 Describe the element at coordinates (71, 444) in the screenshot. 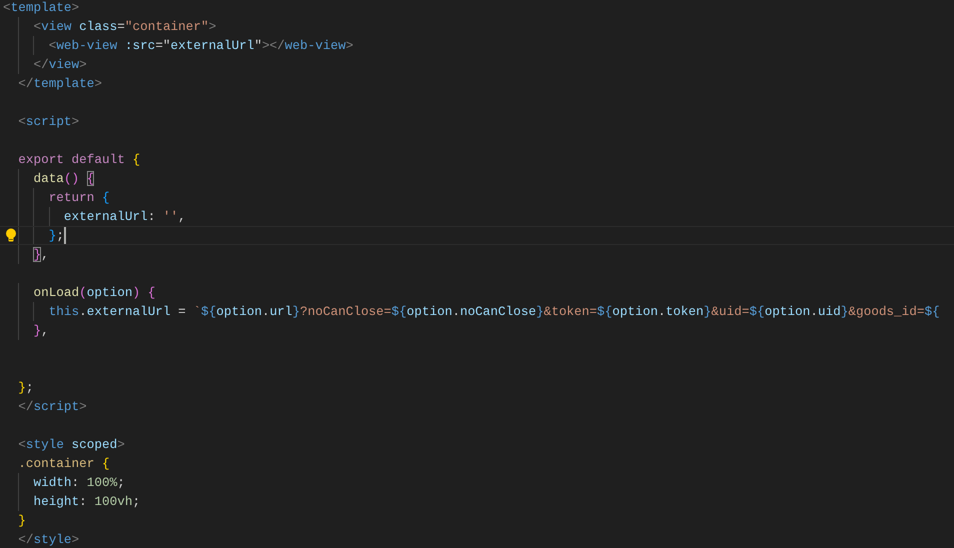

I see `code-line: <style scoped>` at that location.